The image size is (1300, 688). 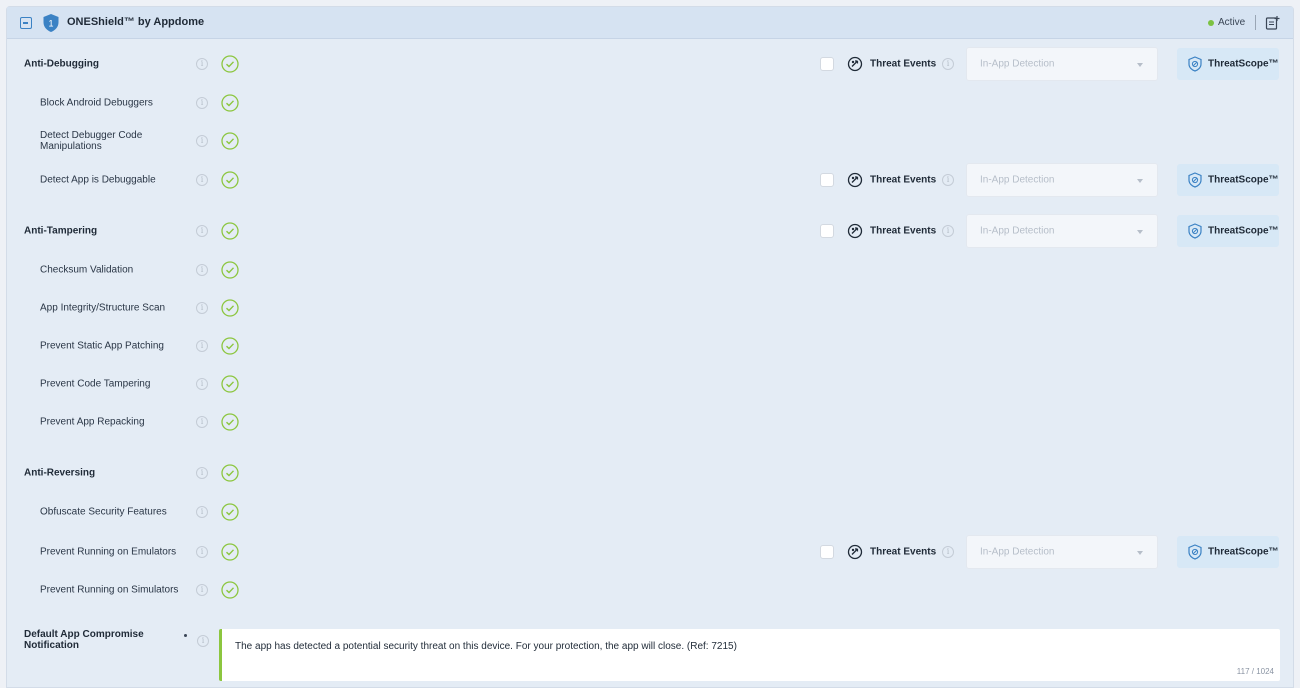 I want to click on feature-row-prevent-code-tampering: Prevent Code Tampering i, so click(x=650, y=384).